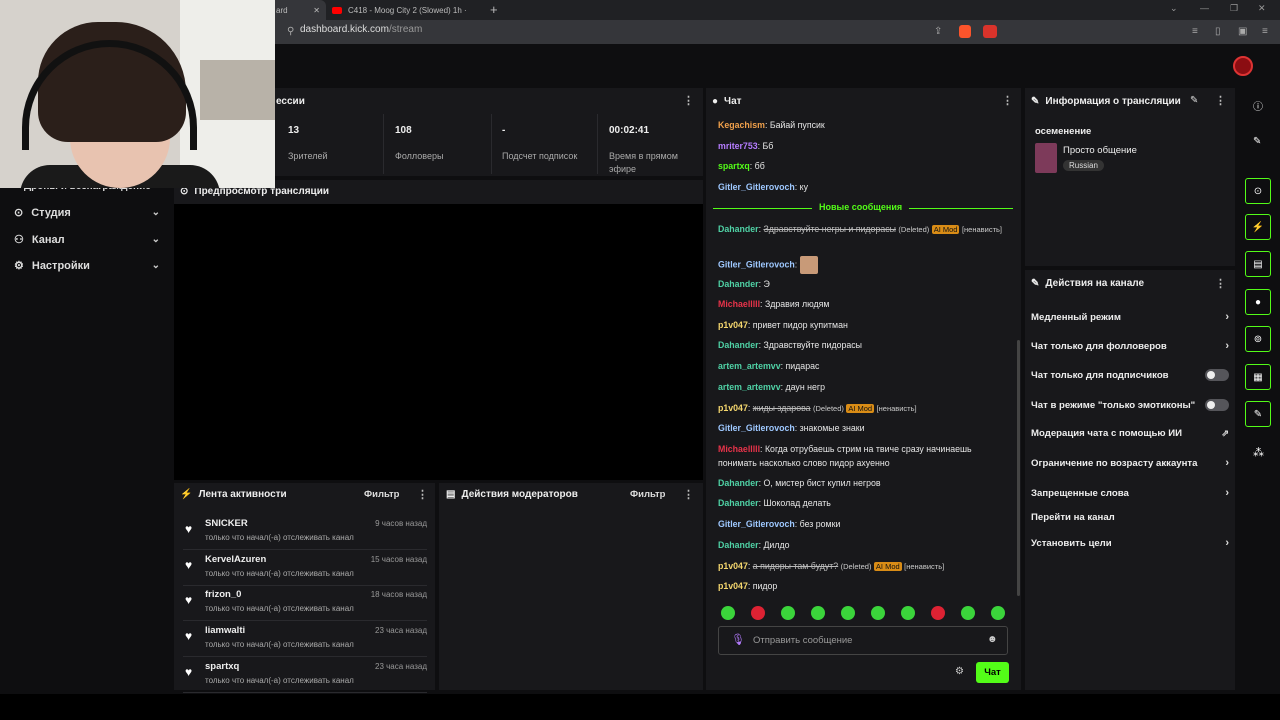 This screenshot has height=720, width=1280. Describe the element at coordinates (938, 31) in the screenshot. I see `share-icon: ⇪` at that location.